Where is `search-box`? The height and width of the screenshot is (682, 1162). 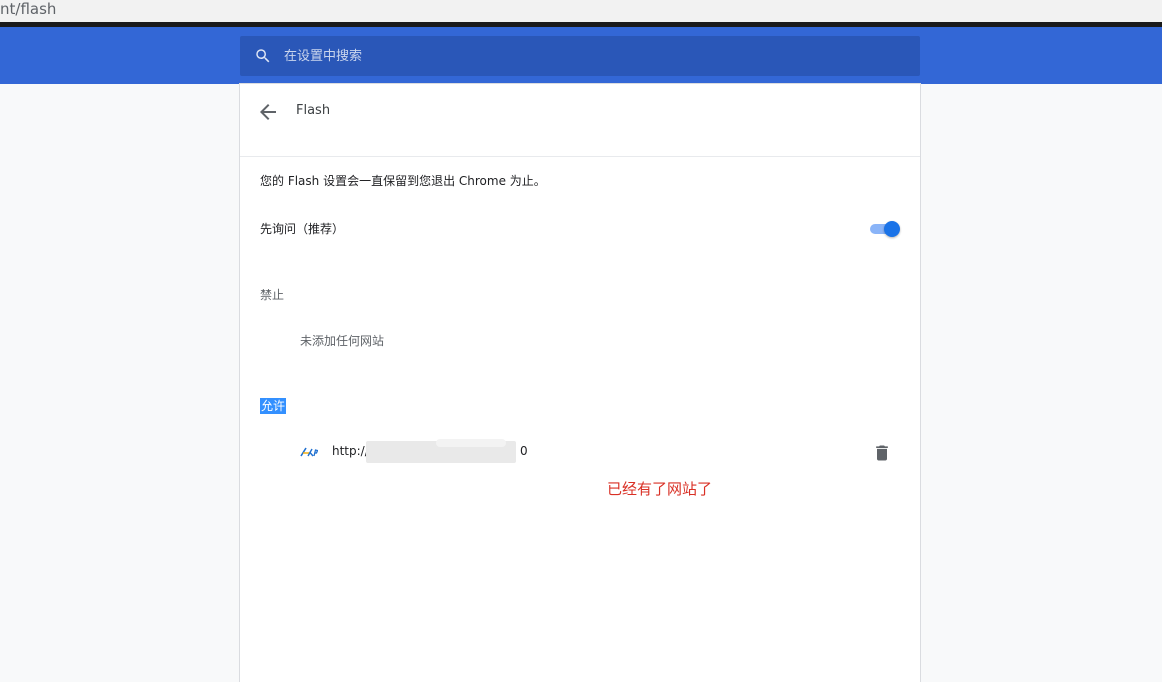
search-box is located at coordinates (580, 56).